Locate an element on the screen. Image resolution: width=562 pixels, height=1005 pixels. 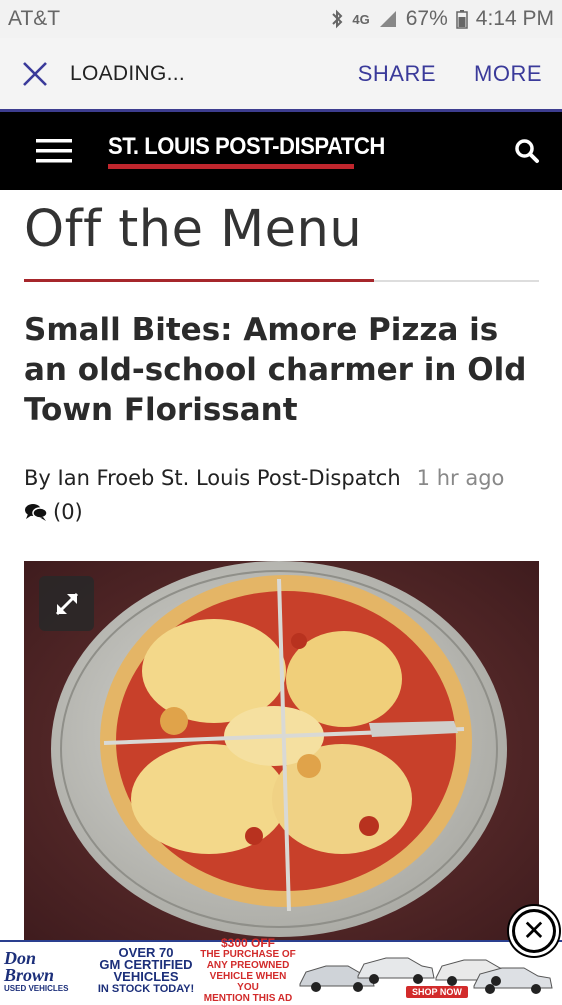
close-icon: ✕ is located at coordinates (534, 931).